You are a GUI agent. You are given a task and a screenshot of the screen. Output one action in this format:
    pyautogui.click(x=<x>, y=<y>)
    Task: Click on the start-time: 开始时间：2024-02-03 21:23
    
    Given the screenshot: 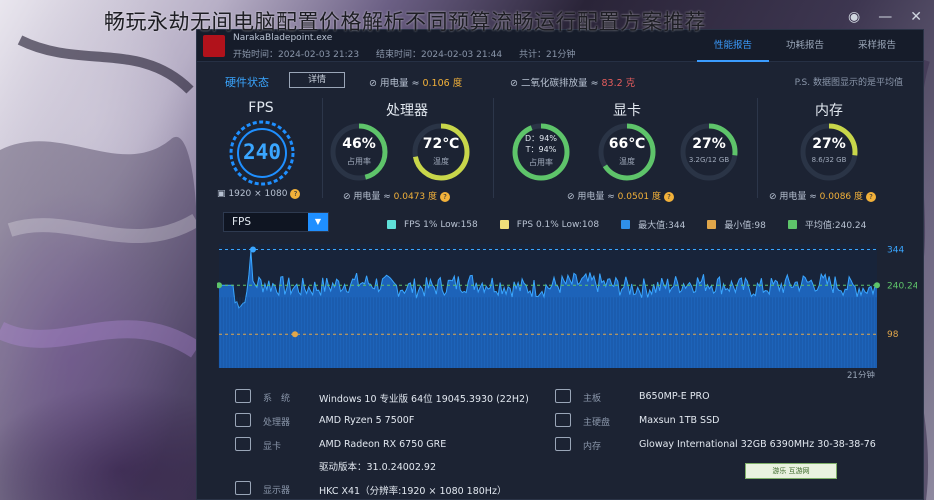 What is the action you would take?
    pyautogui.click(x=296, y=55)
    